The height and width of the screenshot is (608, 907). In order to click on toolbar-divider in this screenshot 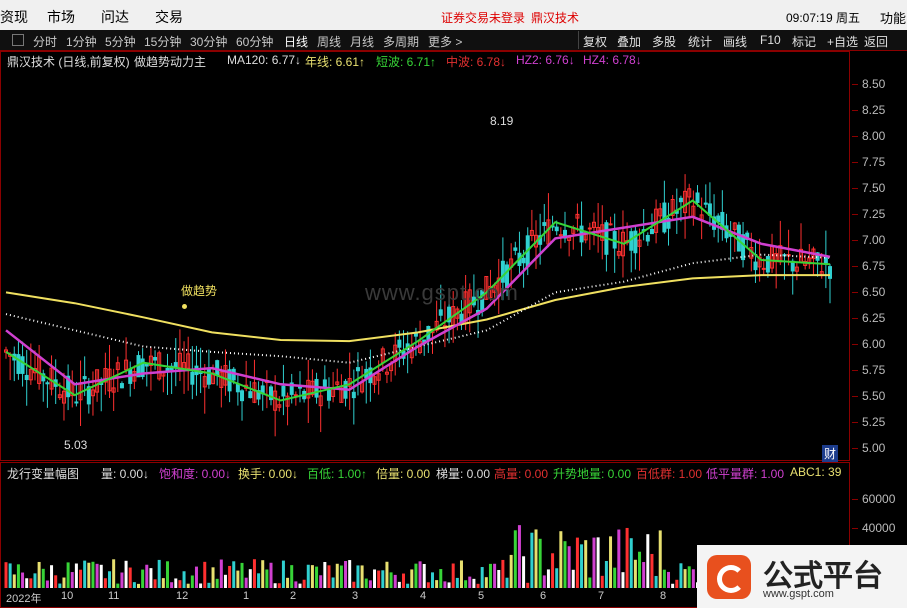, I will do `click(578, 40)`.